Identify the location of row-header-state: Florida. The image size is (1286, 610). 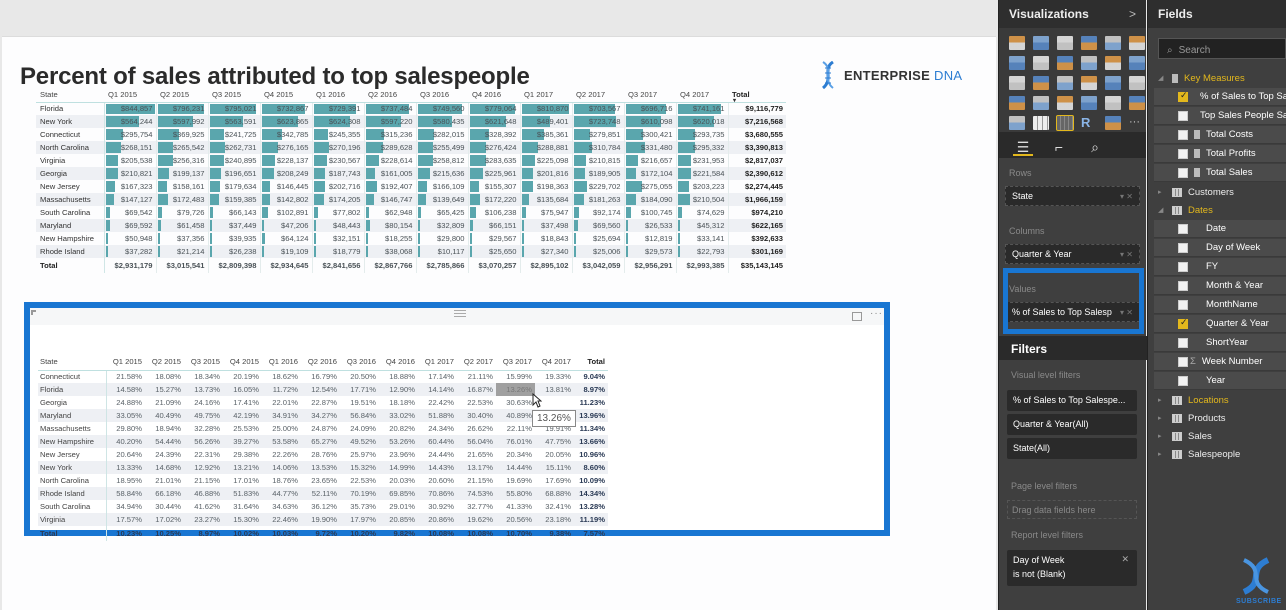
(72, 389).